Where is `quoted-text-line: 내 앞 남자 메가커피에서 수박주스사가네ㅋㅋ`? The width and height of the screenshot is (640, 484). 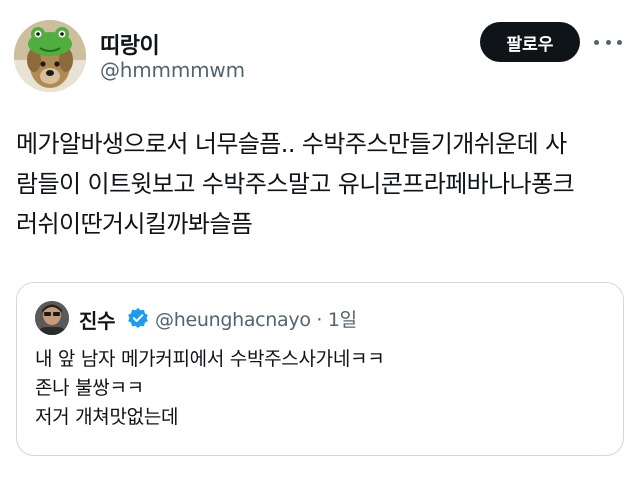 quoted-text-line: 내 앞 남자 메가커피에서 수박주스사가네ㅋㅋ is located at coordinates (210, 359).